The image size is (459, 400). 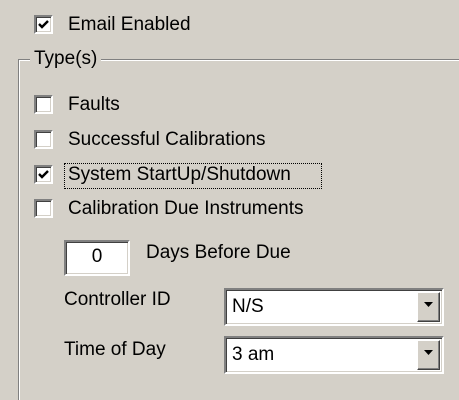 I want to click on time-of-day-select: 3 am, so click(x=334, y=355).